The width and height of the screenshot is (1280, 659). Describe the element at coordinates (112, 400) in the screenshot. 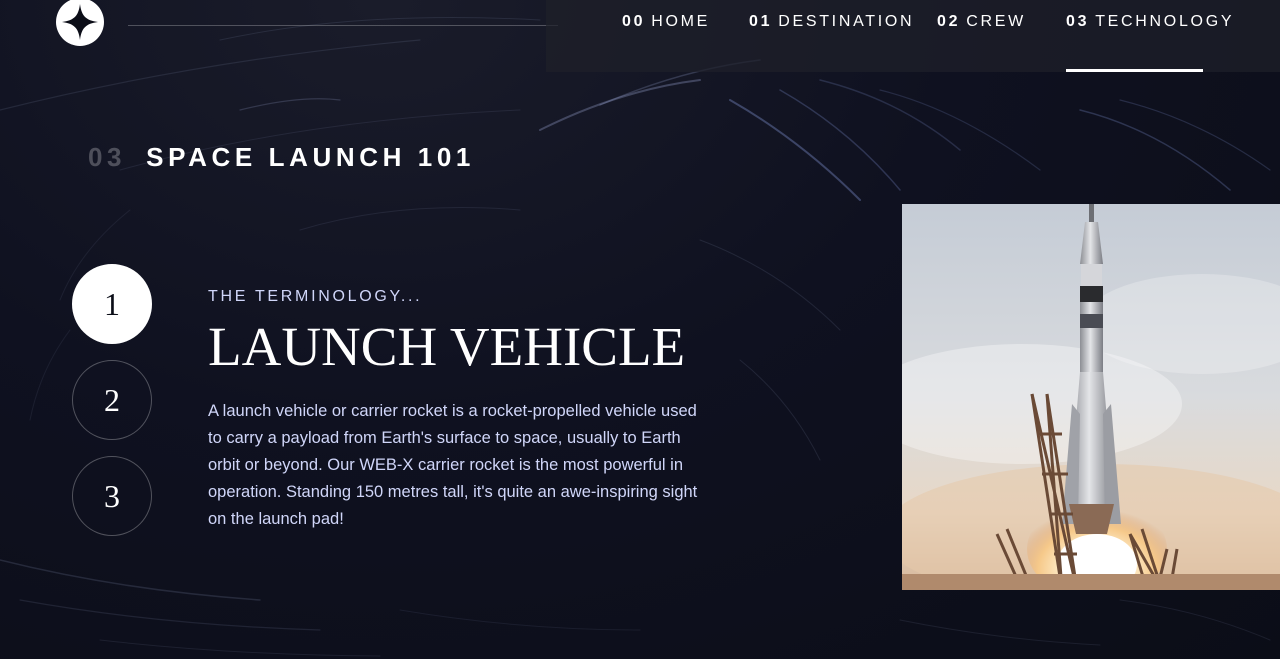

I see `step-button-2: 2` at that location.